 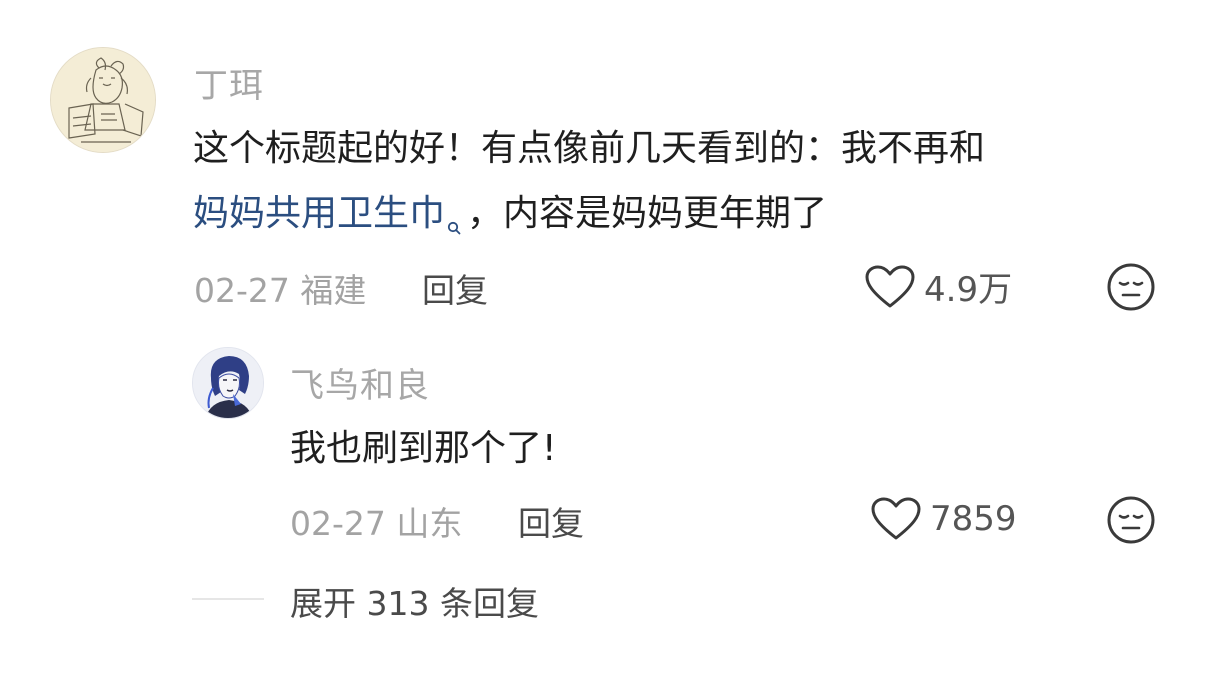 I want to click on reply-emoji-reaction-button, so click(x=1131, y=522).